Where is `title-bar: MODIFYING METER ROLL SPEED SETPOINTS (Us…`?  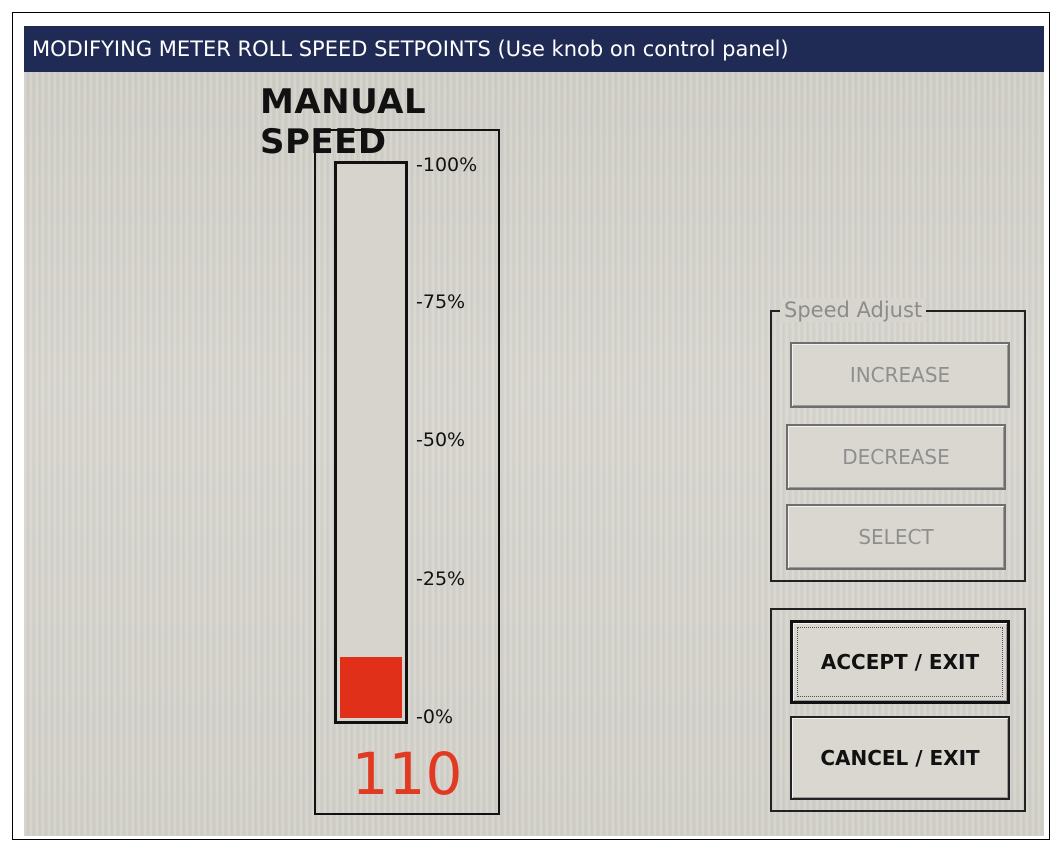
title-bar: MODIFYING METER ROLL SPEED SETPOINTS (Us… is located at coordinates (534, 49).